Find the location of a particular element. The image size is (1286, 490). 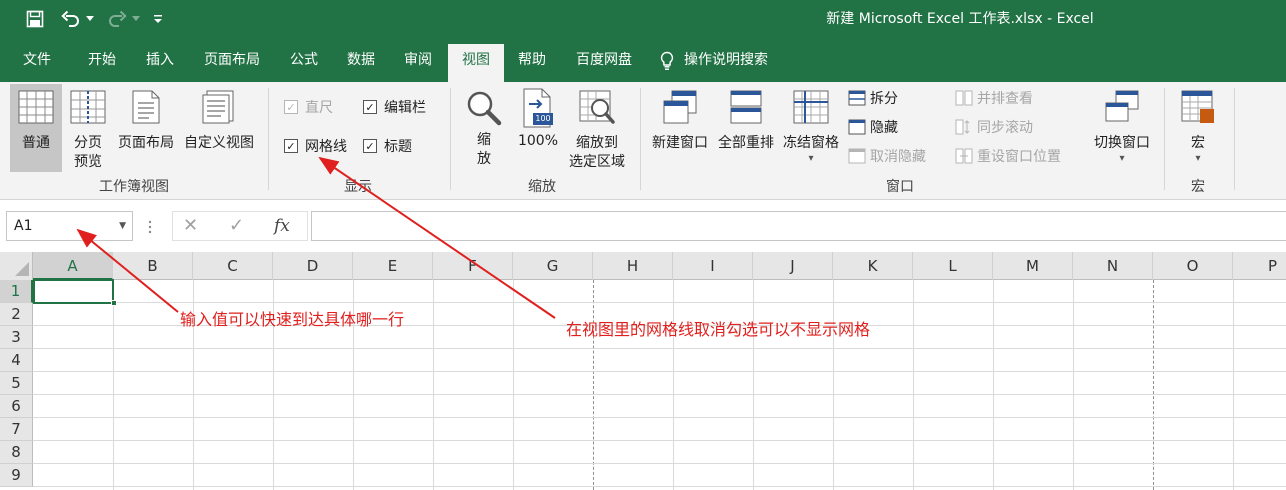

column-header-i: I is located at coordinates (713, 266).